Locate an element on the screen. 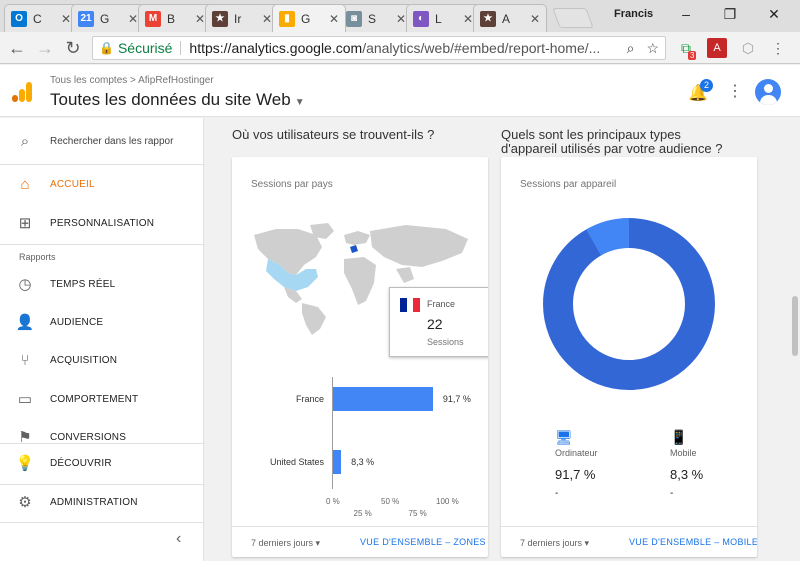  account-avatar is located at coordinates (768, 92).